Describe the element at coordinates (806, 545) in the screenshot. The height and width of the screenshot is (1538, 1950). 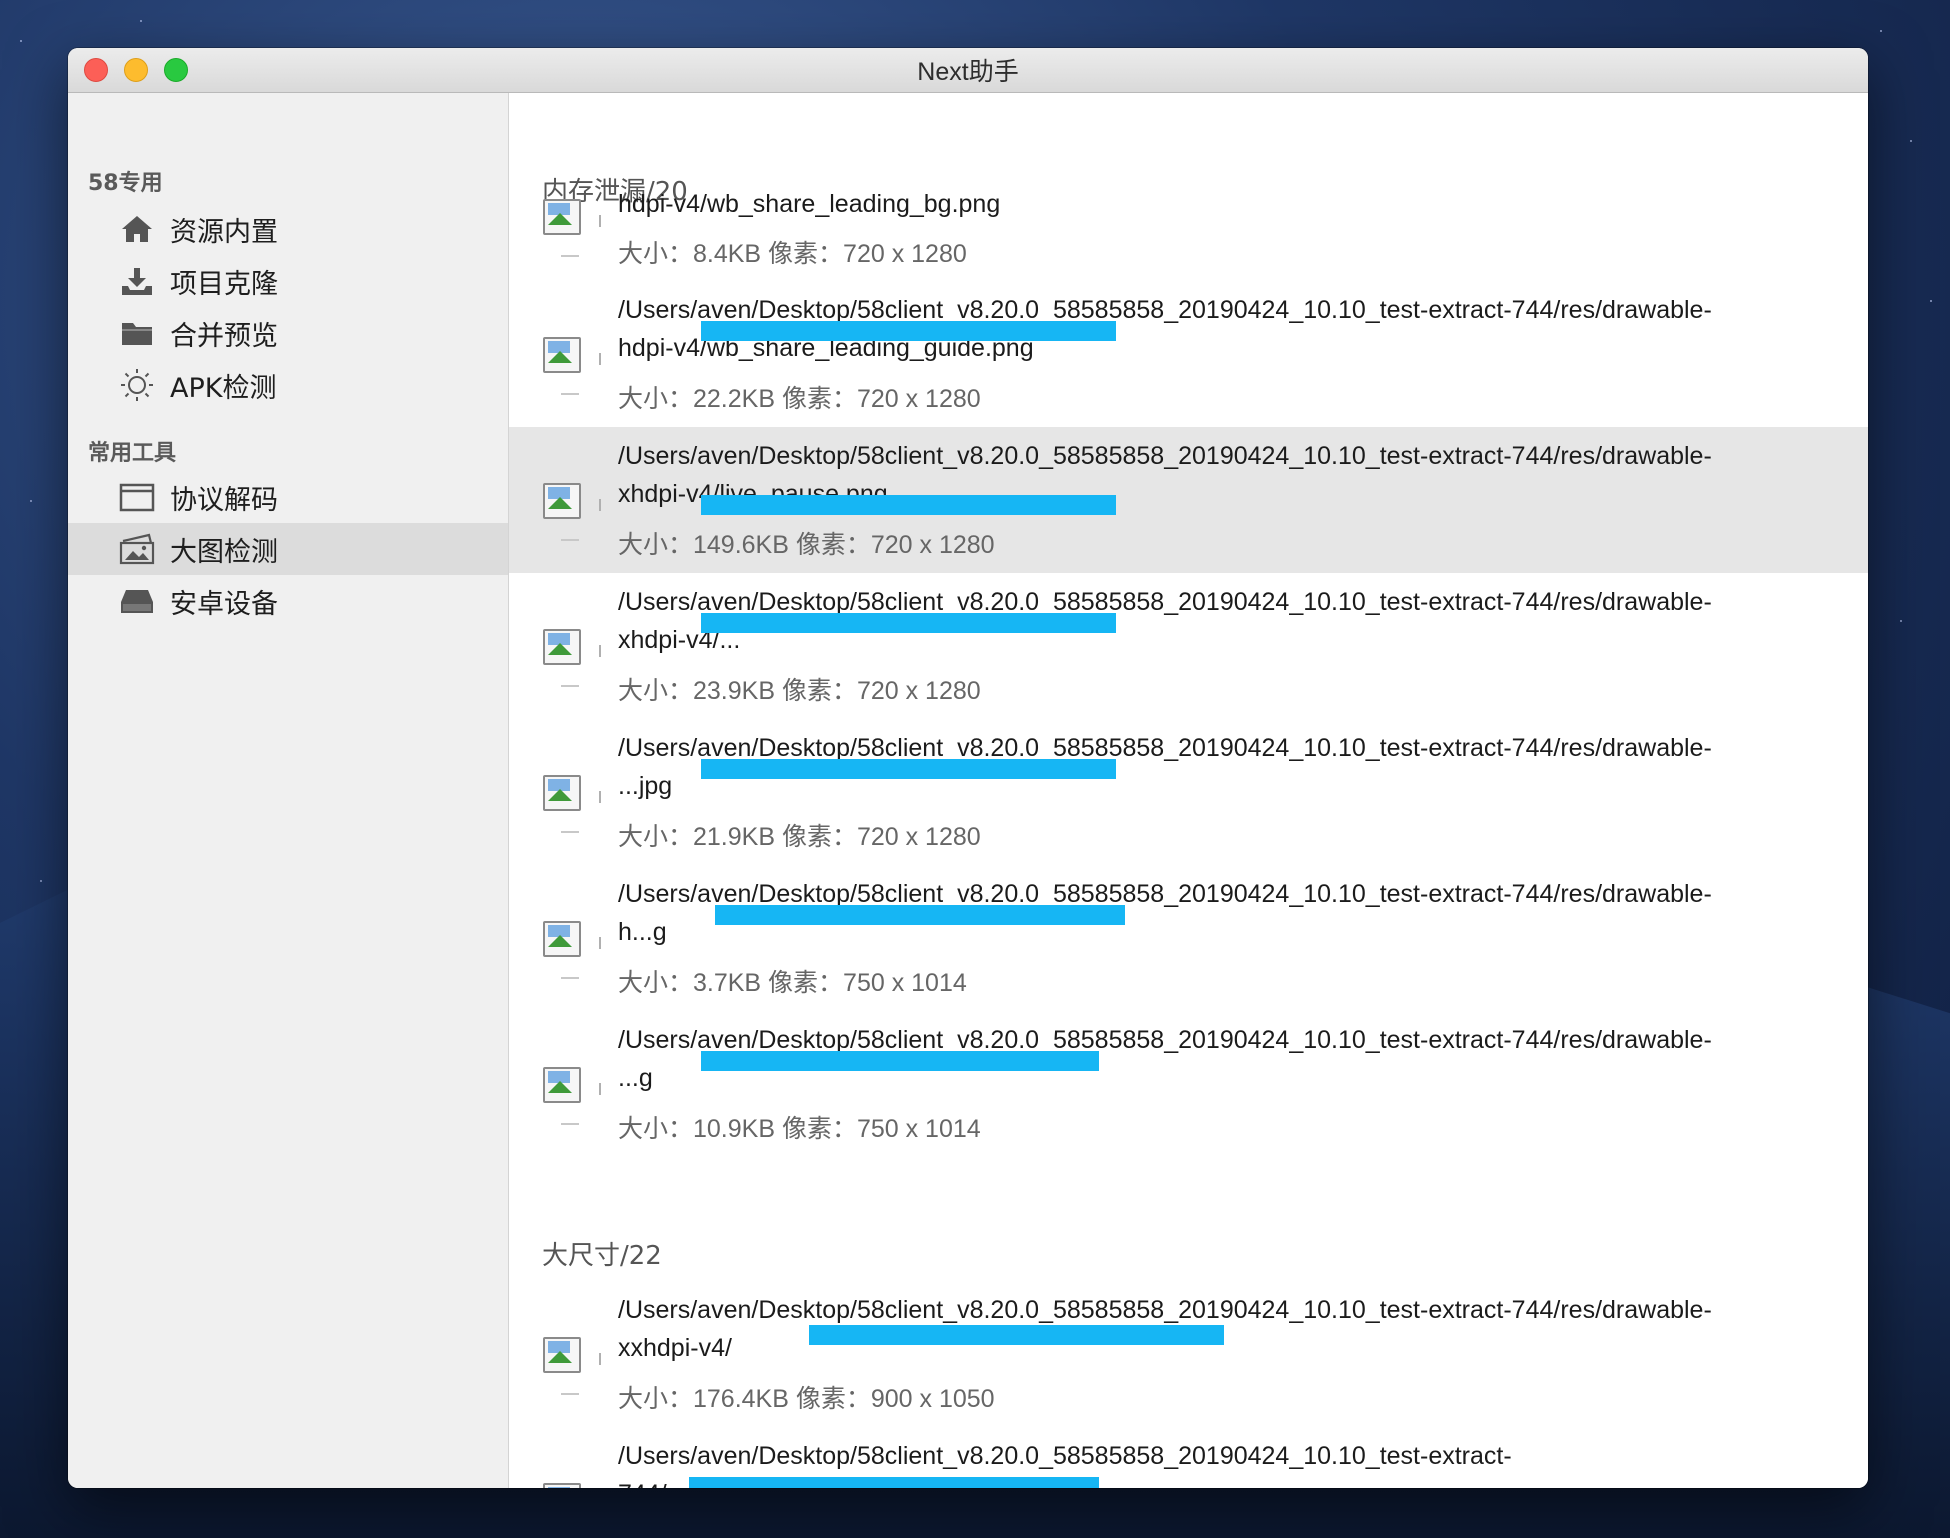
I see `file-meta: 大小：149.6KB 像素：720 x 1280` at that location.